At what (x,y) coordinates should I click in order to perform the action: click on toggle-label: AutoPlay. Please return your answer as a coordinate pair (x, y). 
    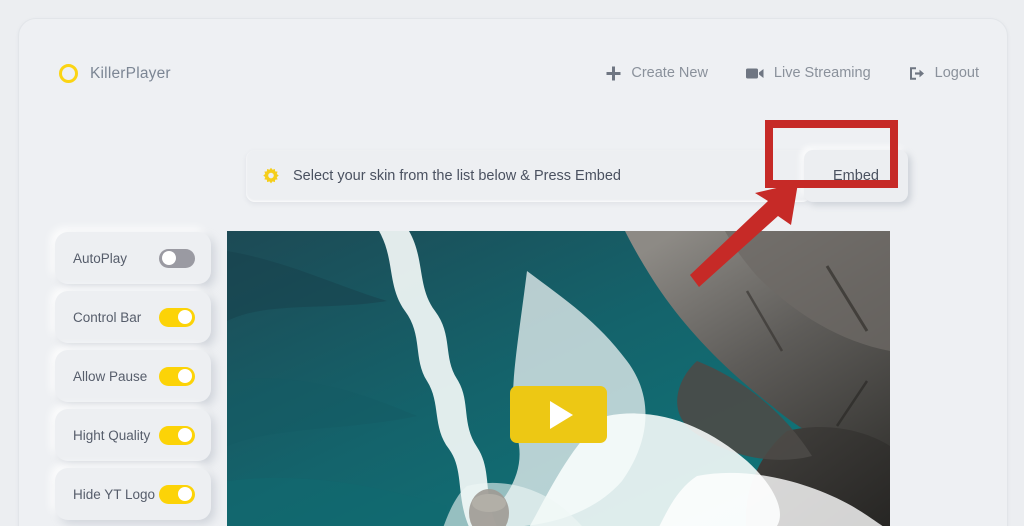
    Looking at the image, I should click on (100, 258).